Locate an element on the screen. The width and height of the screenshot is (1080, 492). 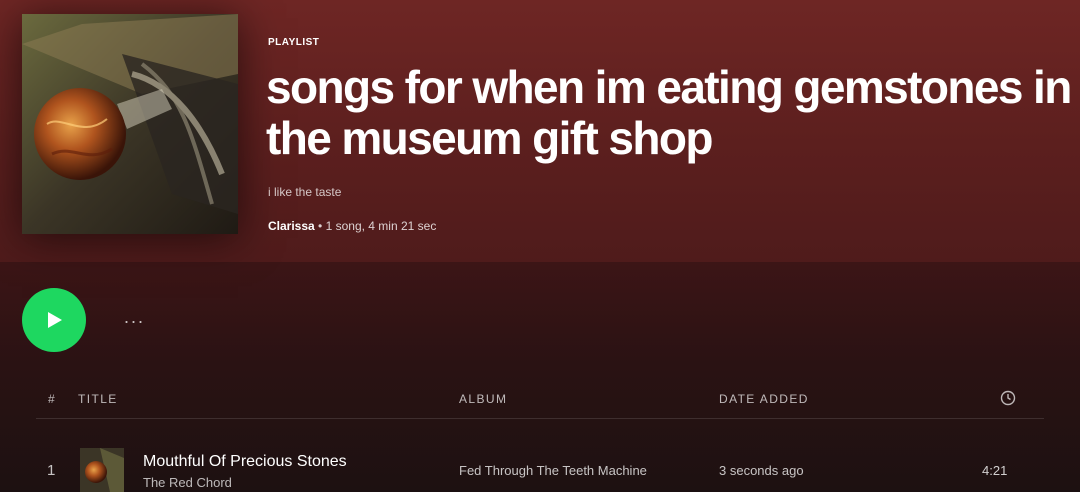
column-header-date-added: DATE ADDED is located at coordinates (764, 399).